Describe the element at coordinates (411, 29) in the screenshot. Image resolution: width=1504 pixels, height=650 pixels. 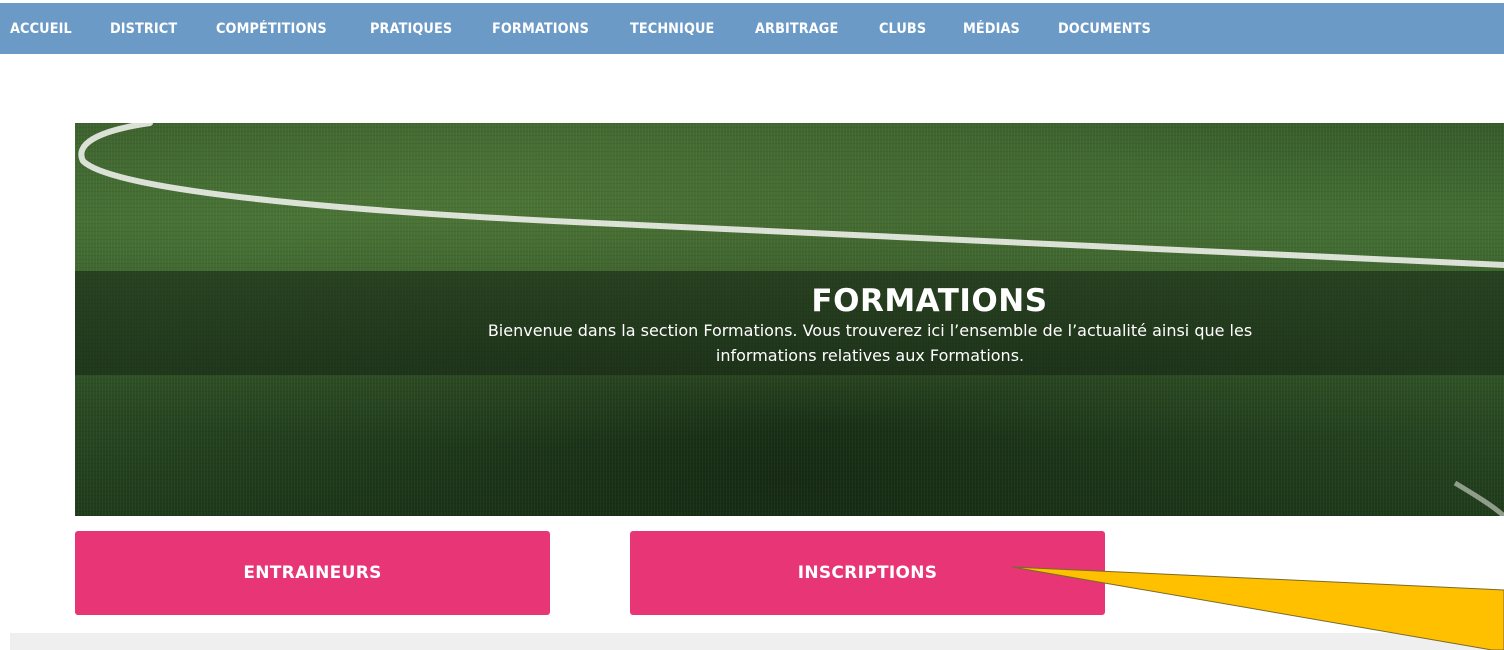
I see `nav-item-pratiques: PRATIQUES` at that location.